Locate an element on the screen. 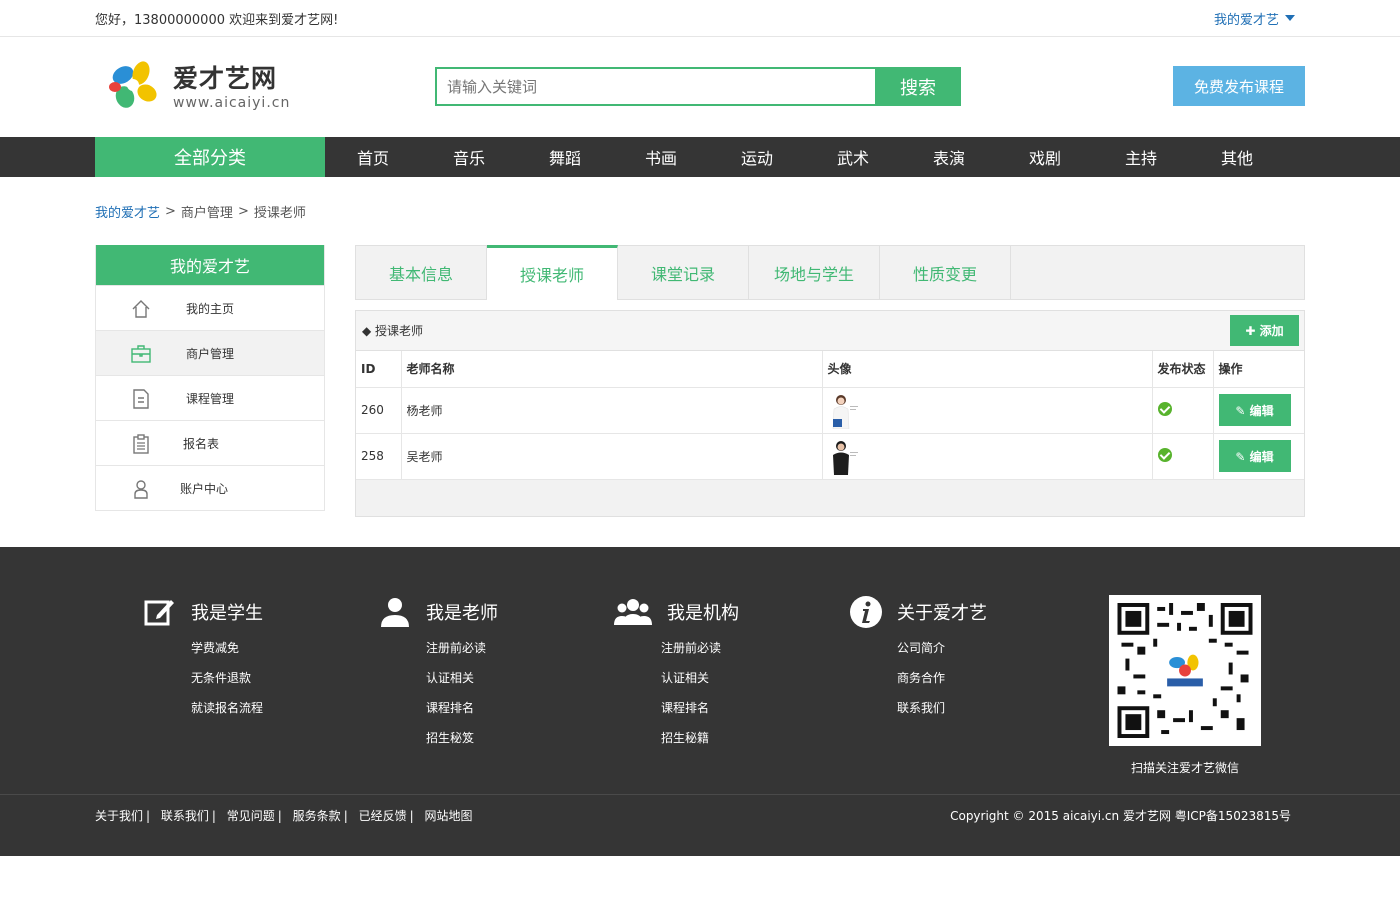 This screenshot has height=903, width=1400. greeting-text: 您好，13800000000 欢迎来到爱才艺网! is located at coordinates (217, 20).